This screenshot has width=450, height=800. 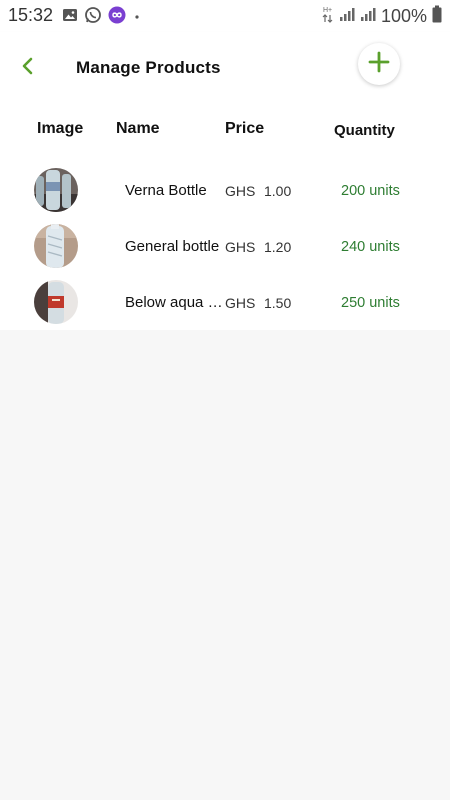 I want to click on add-product-button, so click(x=379, y=64).